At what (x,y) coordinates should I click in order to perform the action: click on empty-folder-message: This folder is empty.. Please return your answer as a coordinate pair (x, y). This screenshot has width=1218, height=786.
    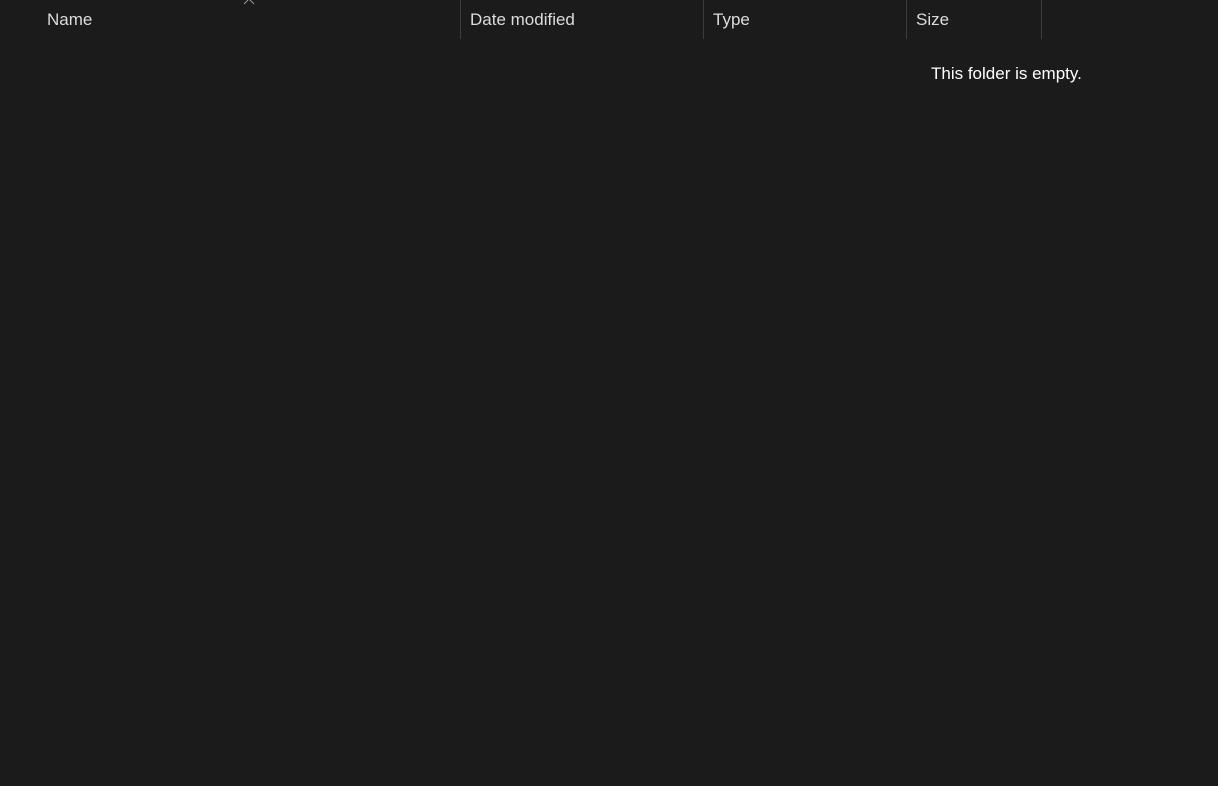
    Looking at the image, I should click on (1006, 73).